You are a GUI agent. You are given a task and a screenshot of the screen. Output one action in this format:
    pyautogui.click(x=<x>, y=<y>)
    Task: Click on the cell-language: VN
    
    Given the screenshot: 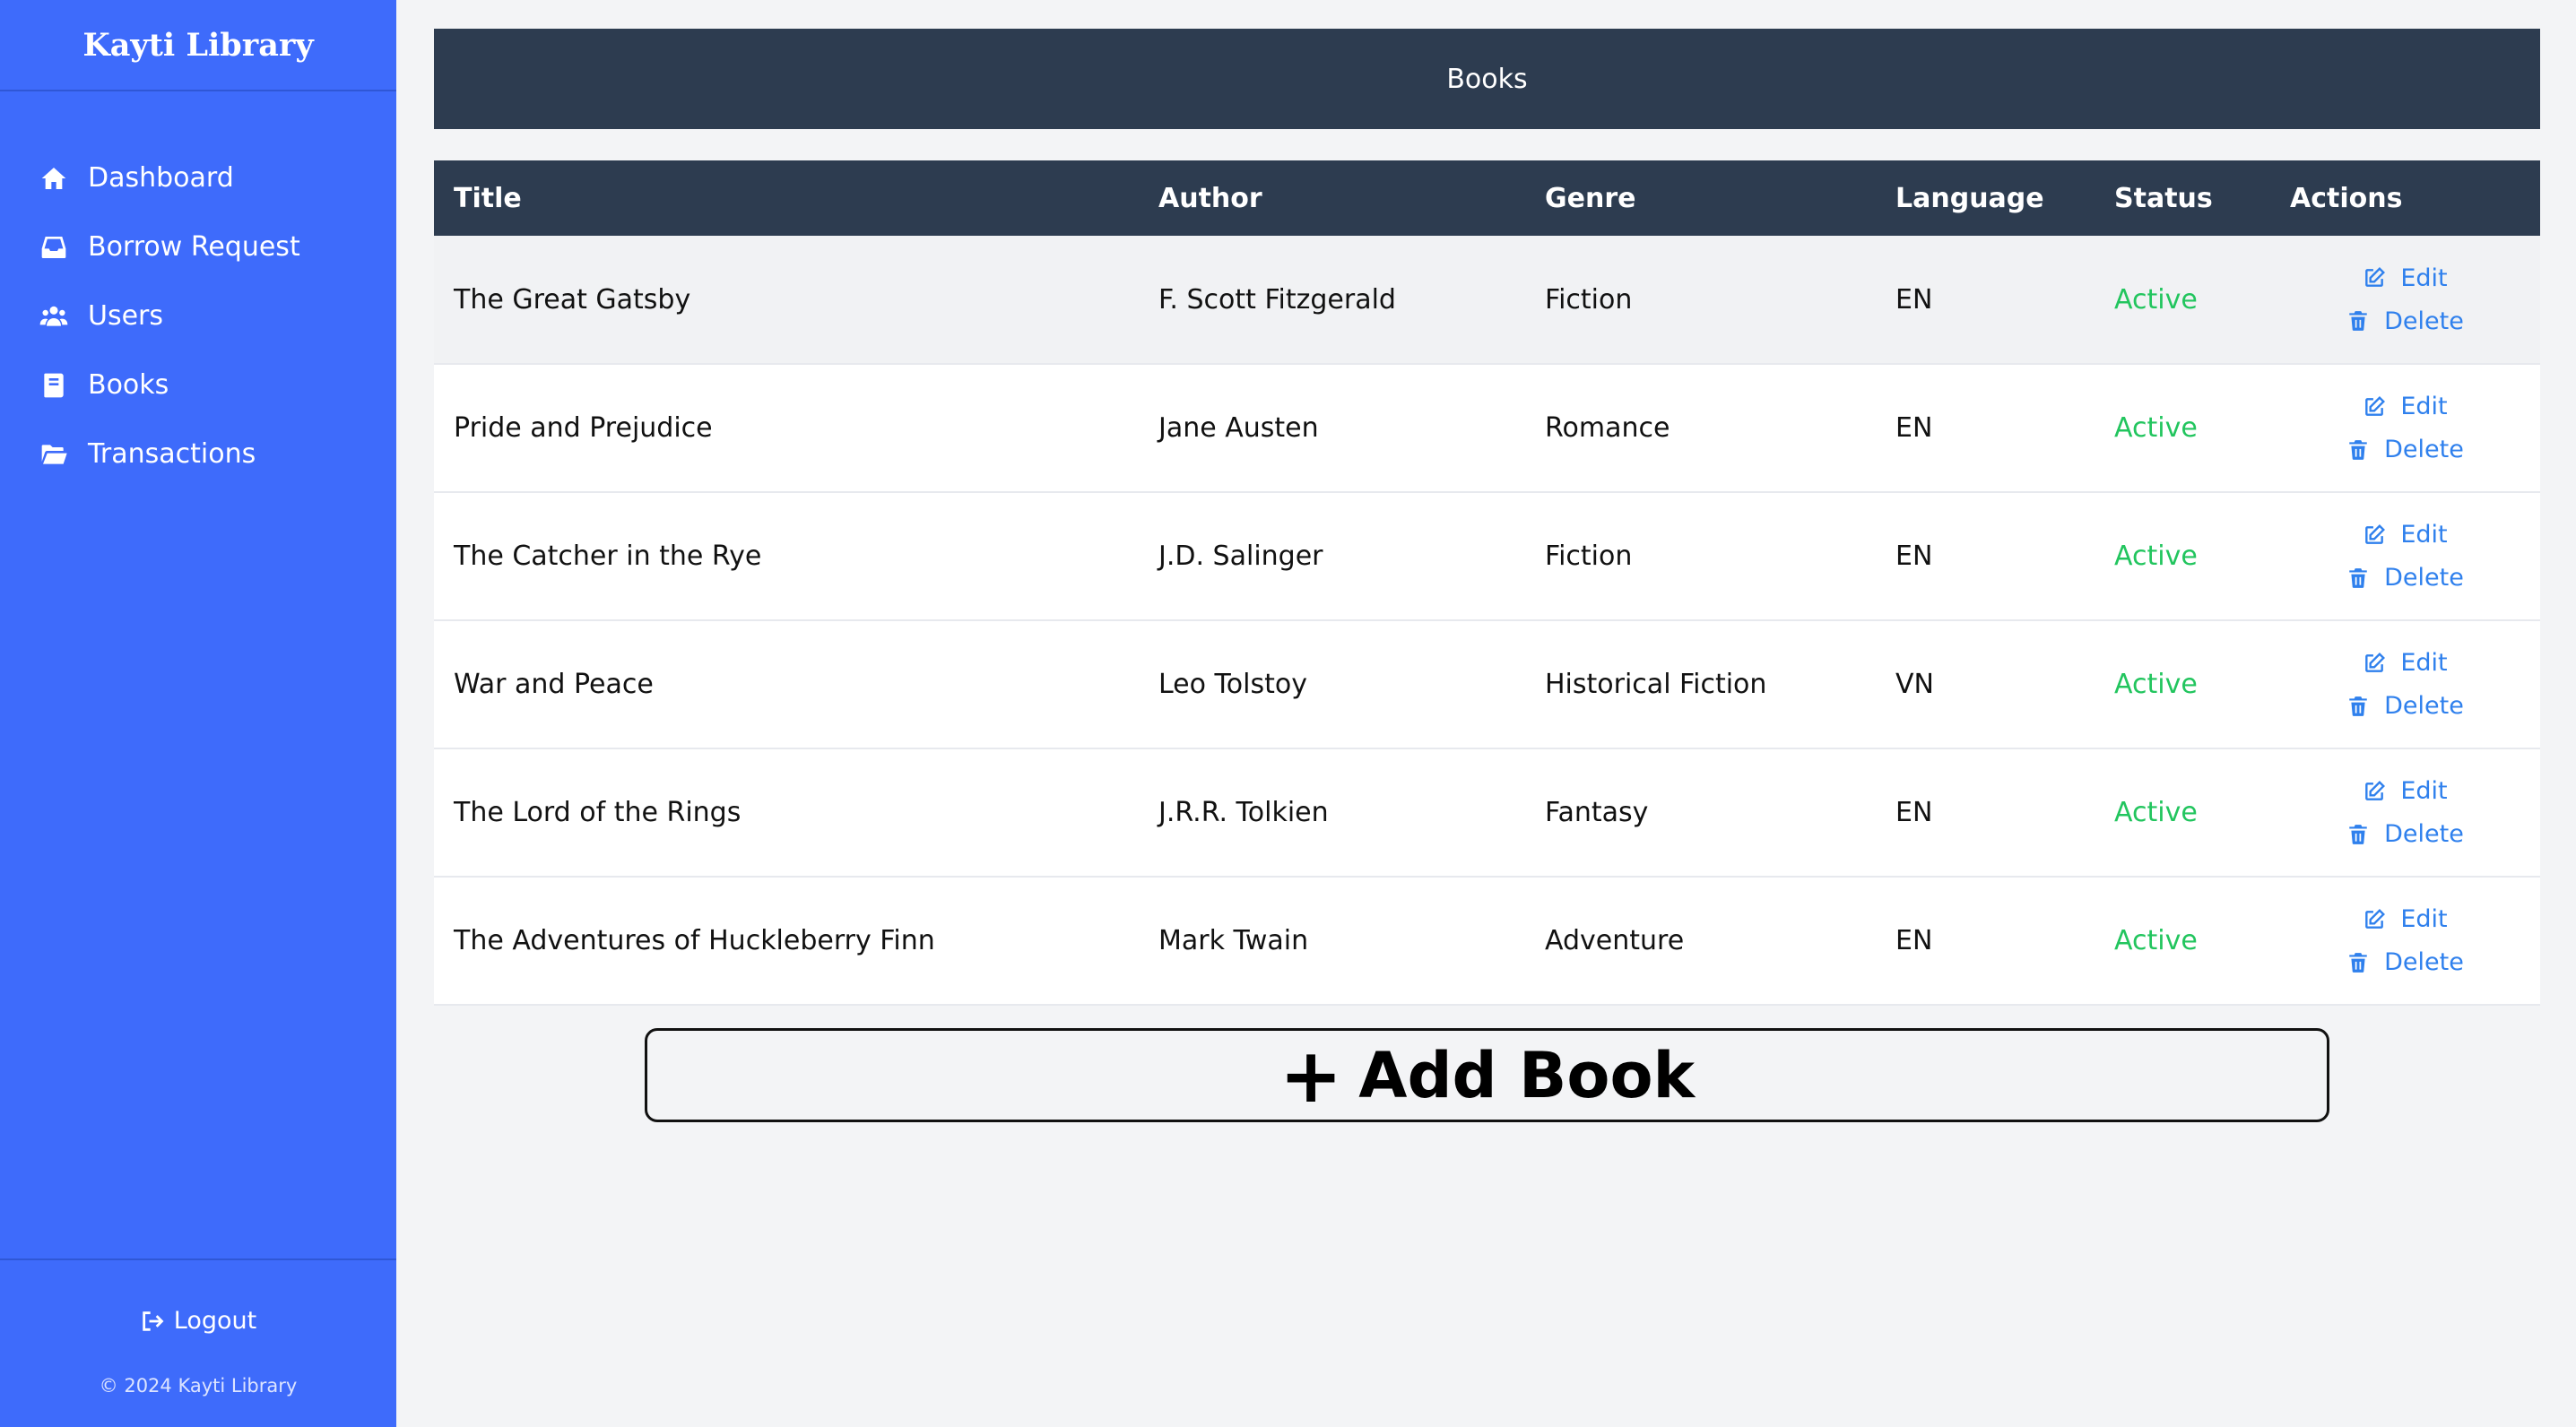 What is the action you would take?
    pyautogui.click(x=1914, y=684)
    